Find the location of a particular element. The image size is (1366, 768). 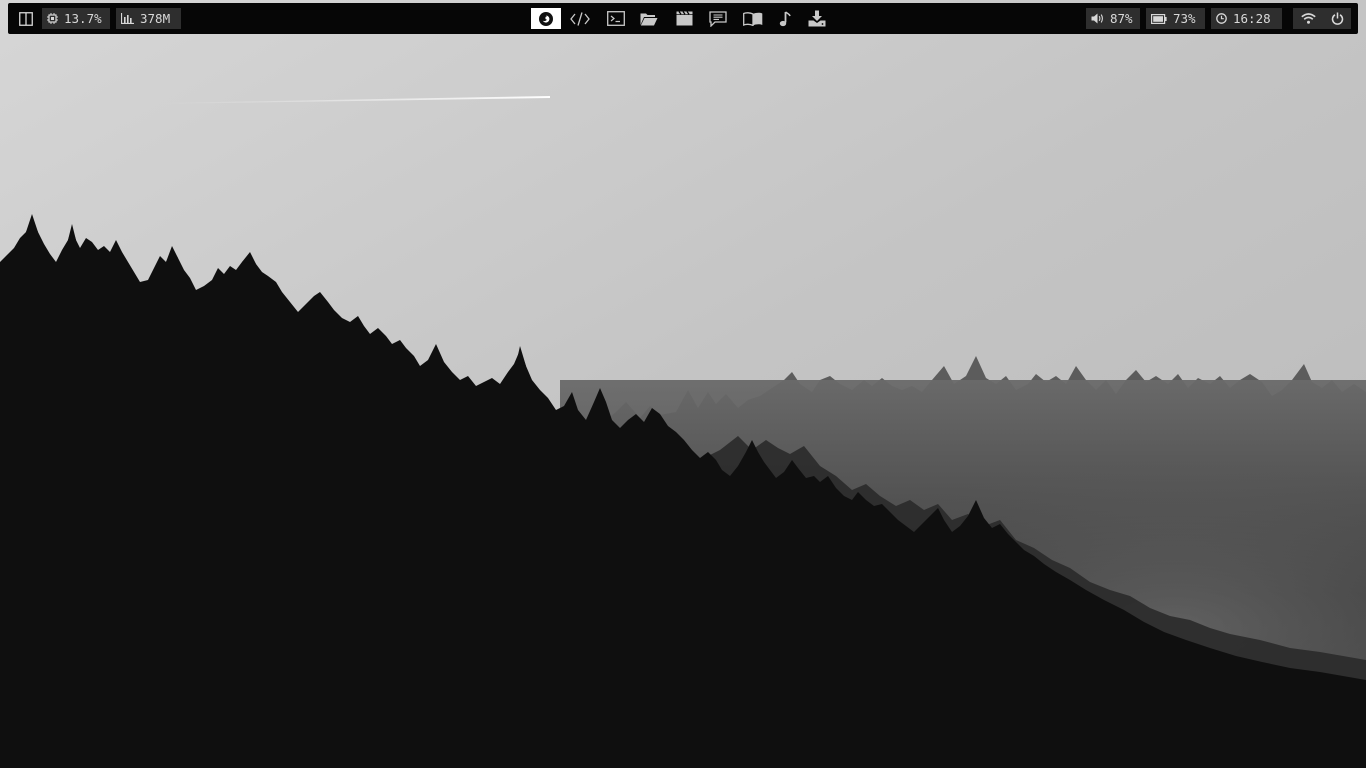

workspace-browser is located at coordinates (546, 18).